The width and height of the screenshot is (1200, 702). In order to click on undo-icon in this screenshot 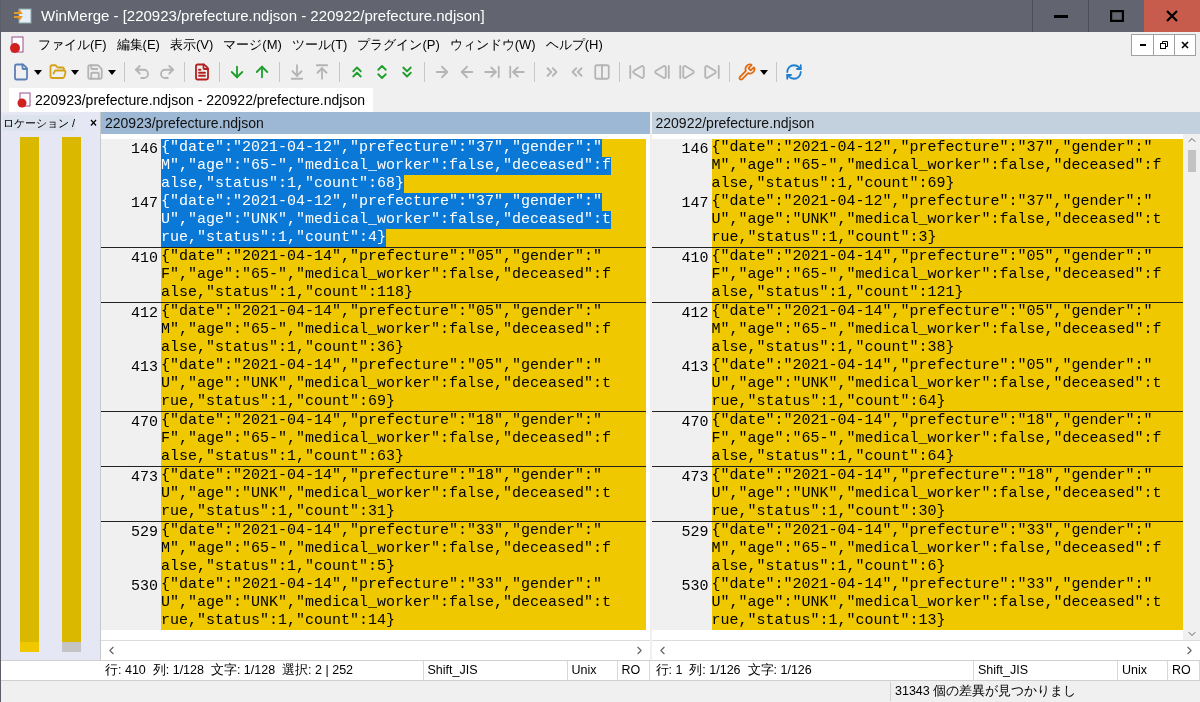, I will do `click(142, 72)`.